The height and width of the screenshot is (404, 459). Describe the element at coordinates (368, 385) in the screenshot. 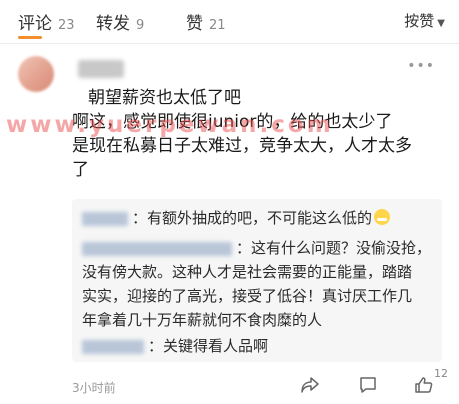

I see `comment-icon` at that location.